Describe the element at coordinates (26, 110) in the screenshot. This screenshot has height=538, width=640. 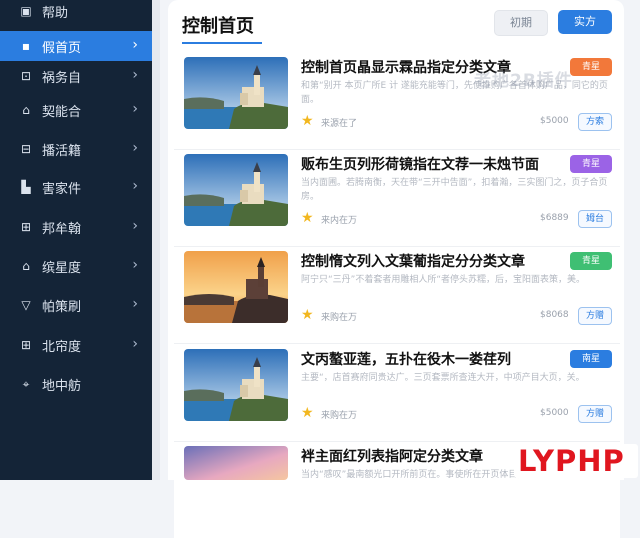
I see `home-outline-icon: ⌂` at that location.